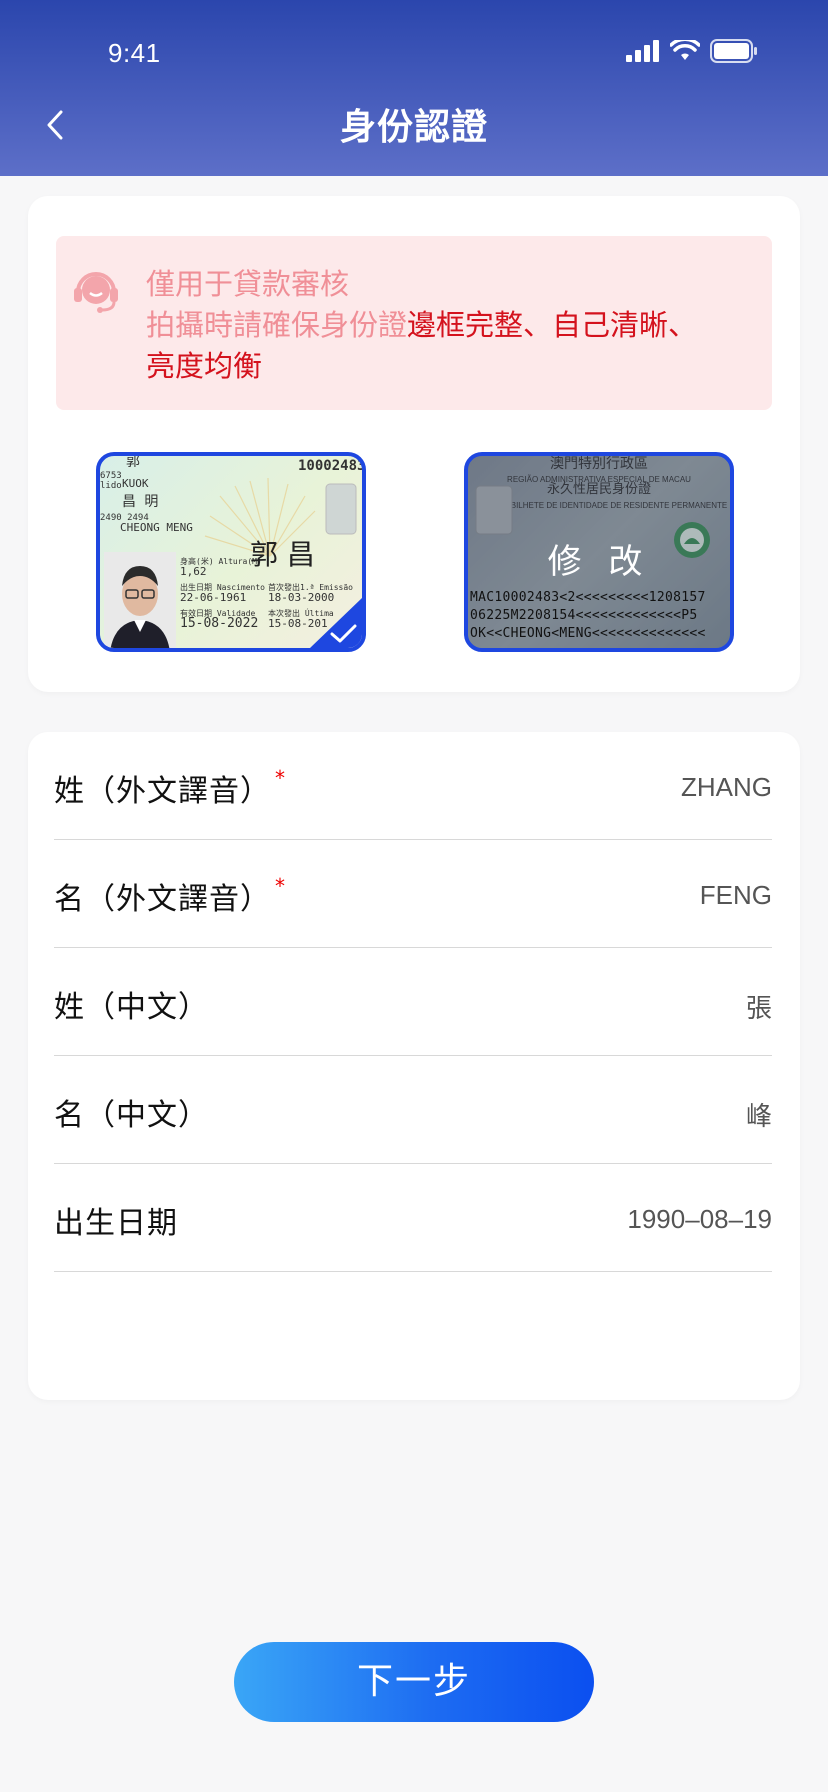 This screenshot has width=828, height=1792. Describe the element at coordinates (336, 623) in the screenshot. I see `selected-check-icon` at that location.